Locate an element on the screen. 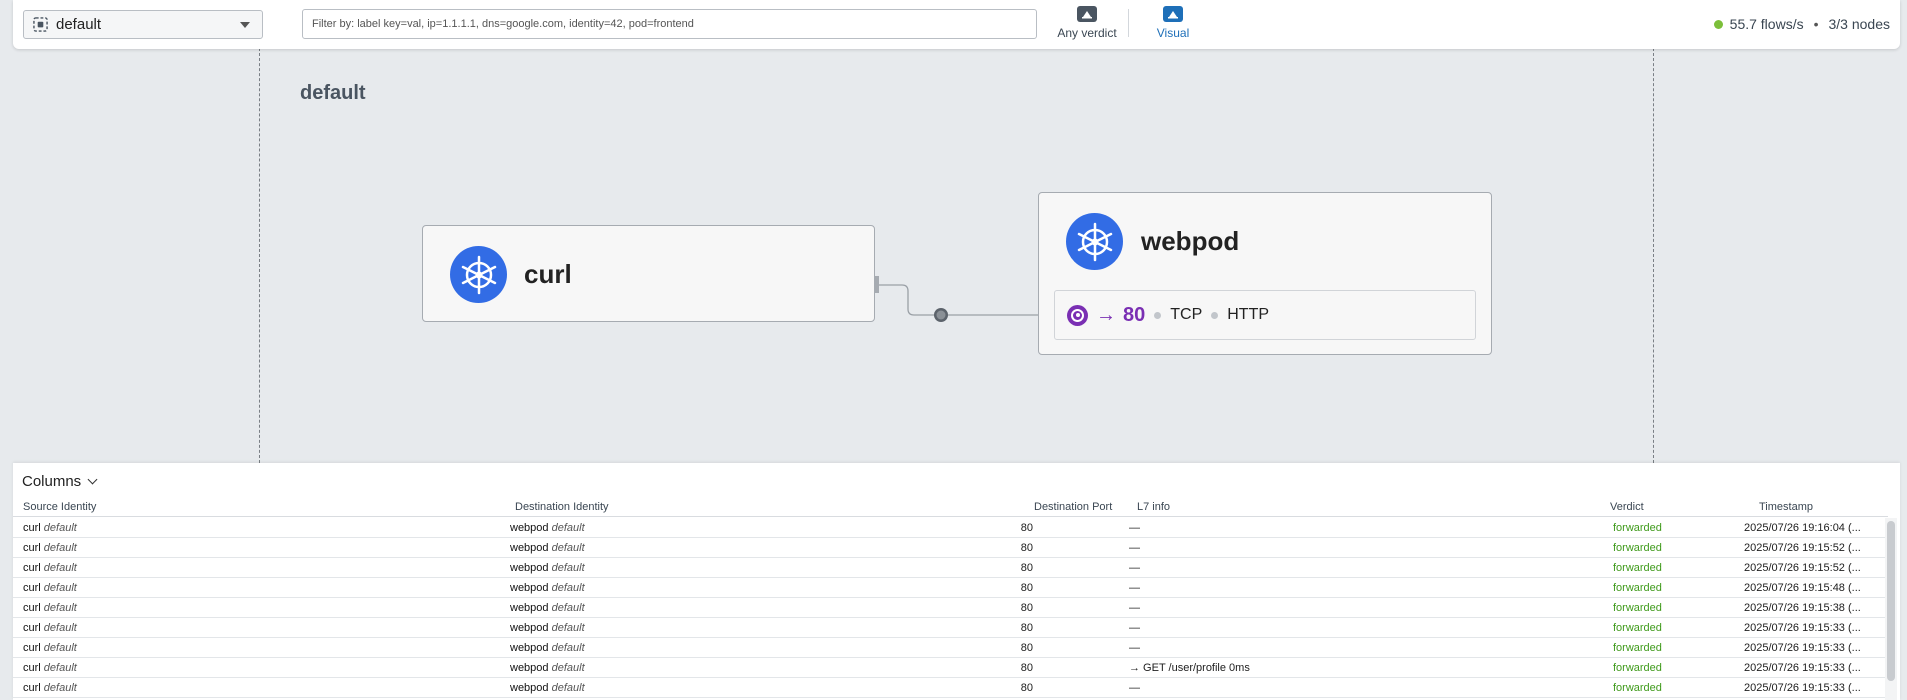  visual-button: Visual is located at coordinates (1173, 23).